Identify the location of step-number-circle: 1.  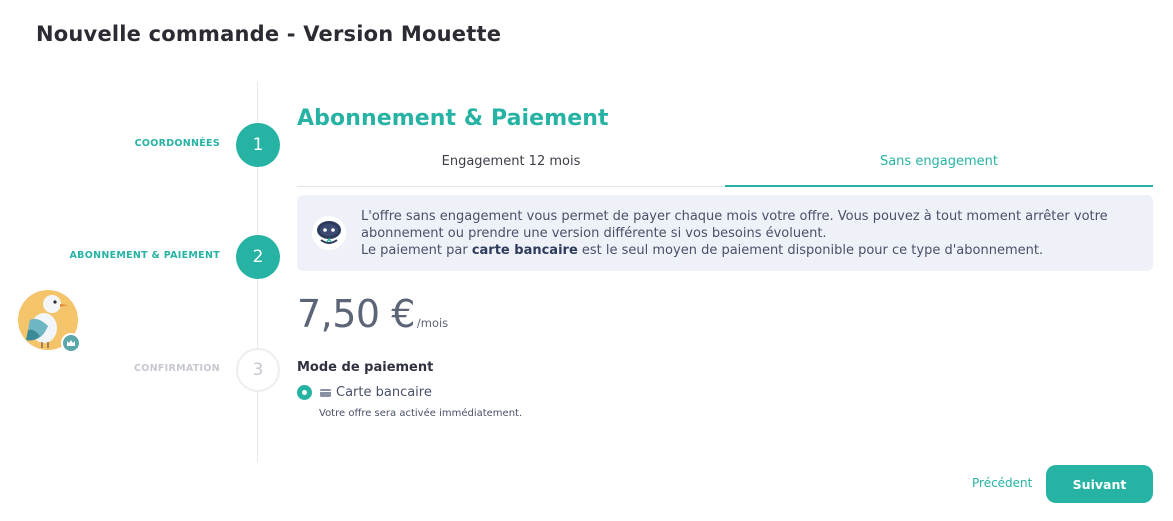
(258, 145).